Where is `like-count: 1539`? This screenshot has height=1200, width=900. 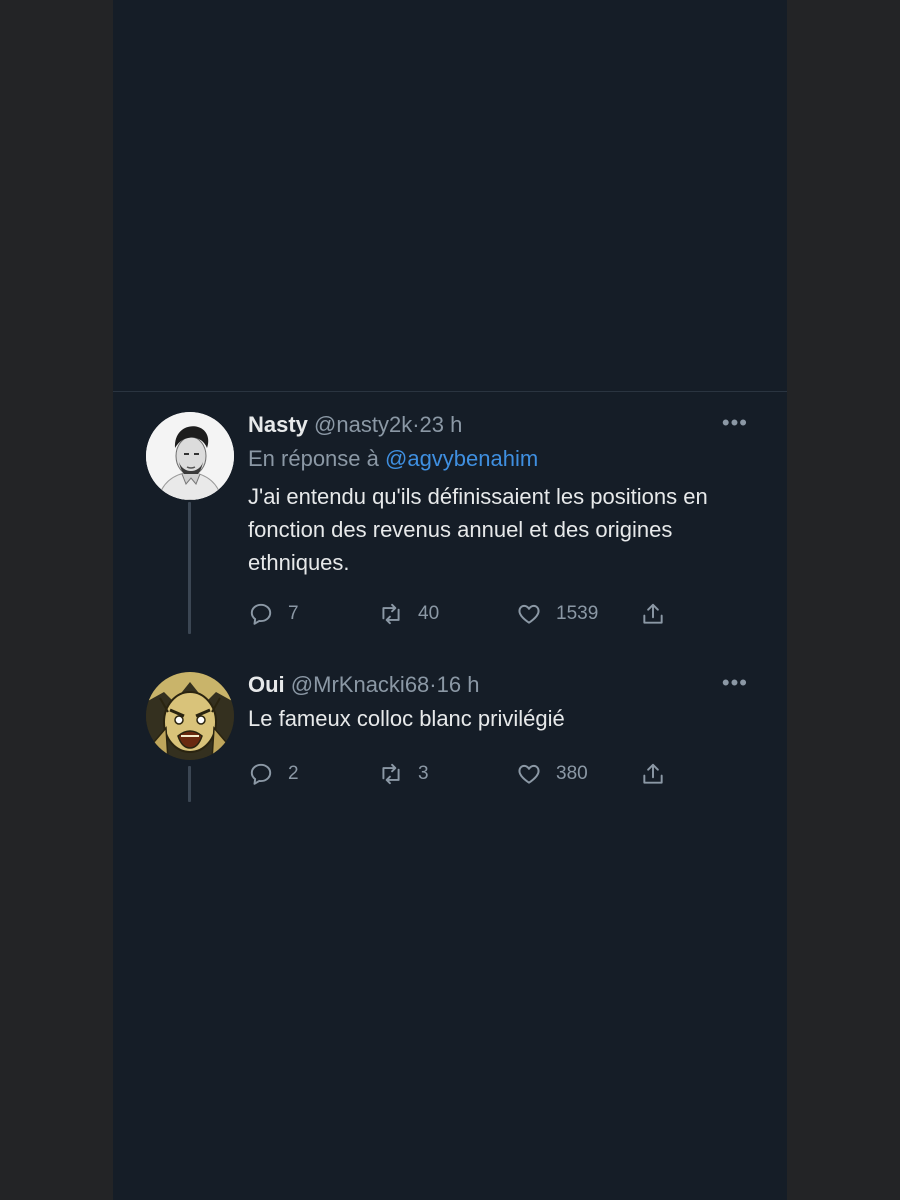
like-count: 1539 is located at coordinates (577, 613).